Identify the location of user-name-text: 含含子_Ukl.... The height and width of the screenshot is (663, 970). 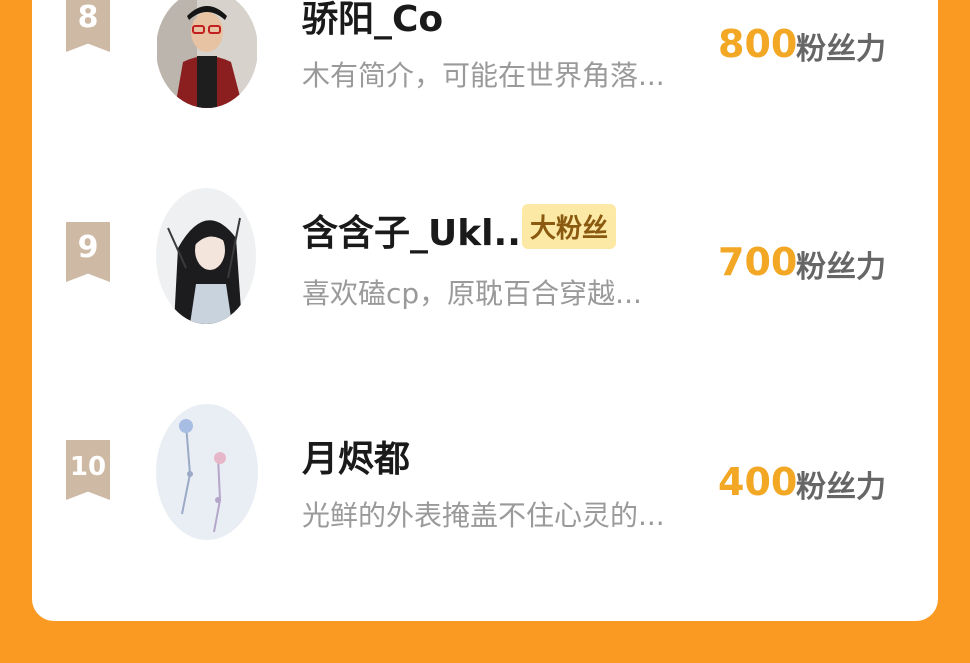
(418, 233).